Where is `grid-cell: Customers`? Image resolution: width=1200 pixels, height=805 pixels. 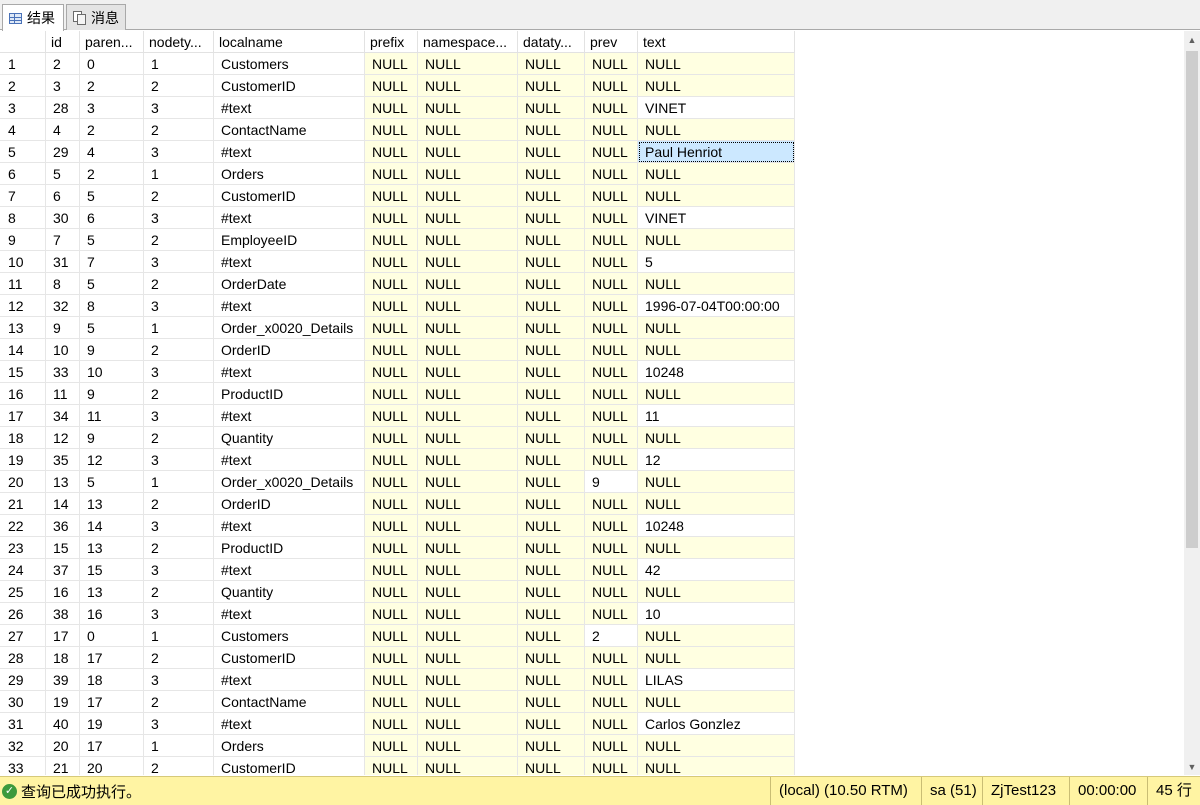
grid-cell: Customers is located at coordinates (289, 64).